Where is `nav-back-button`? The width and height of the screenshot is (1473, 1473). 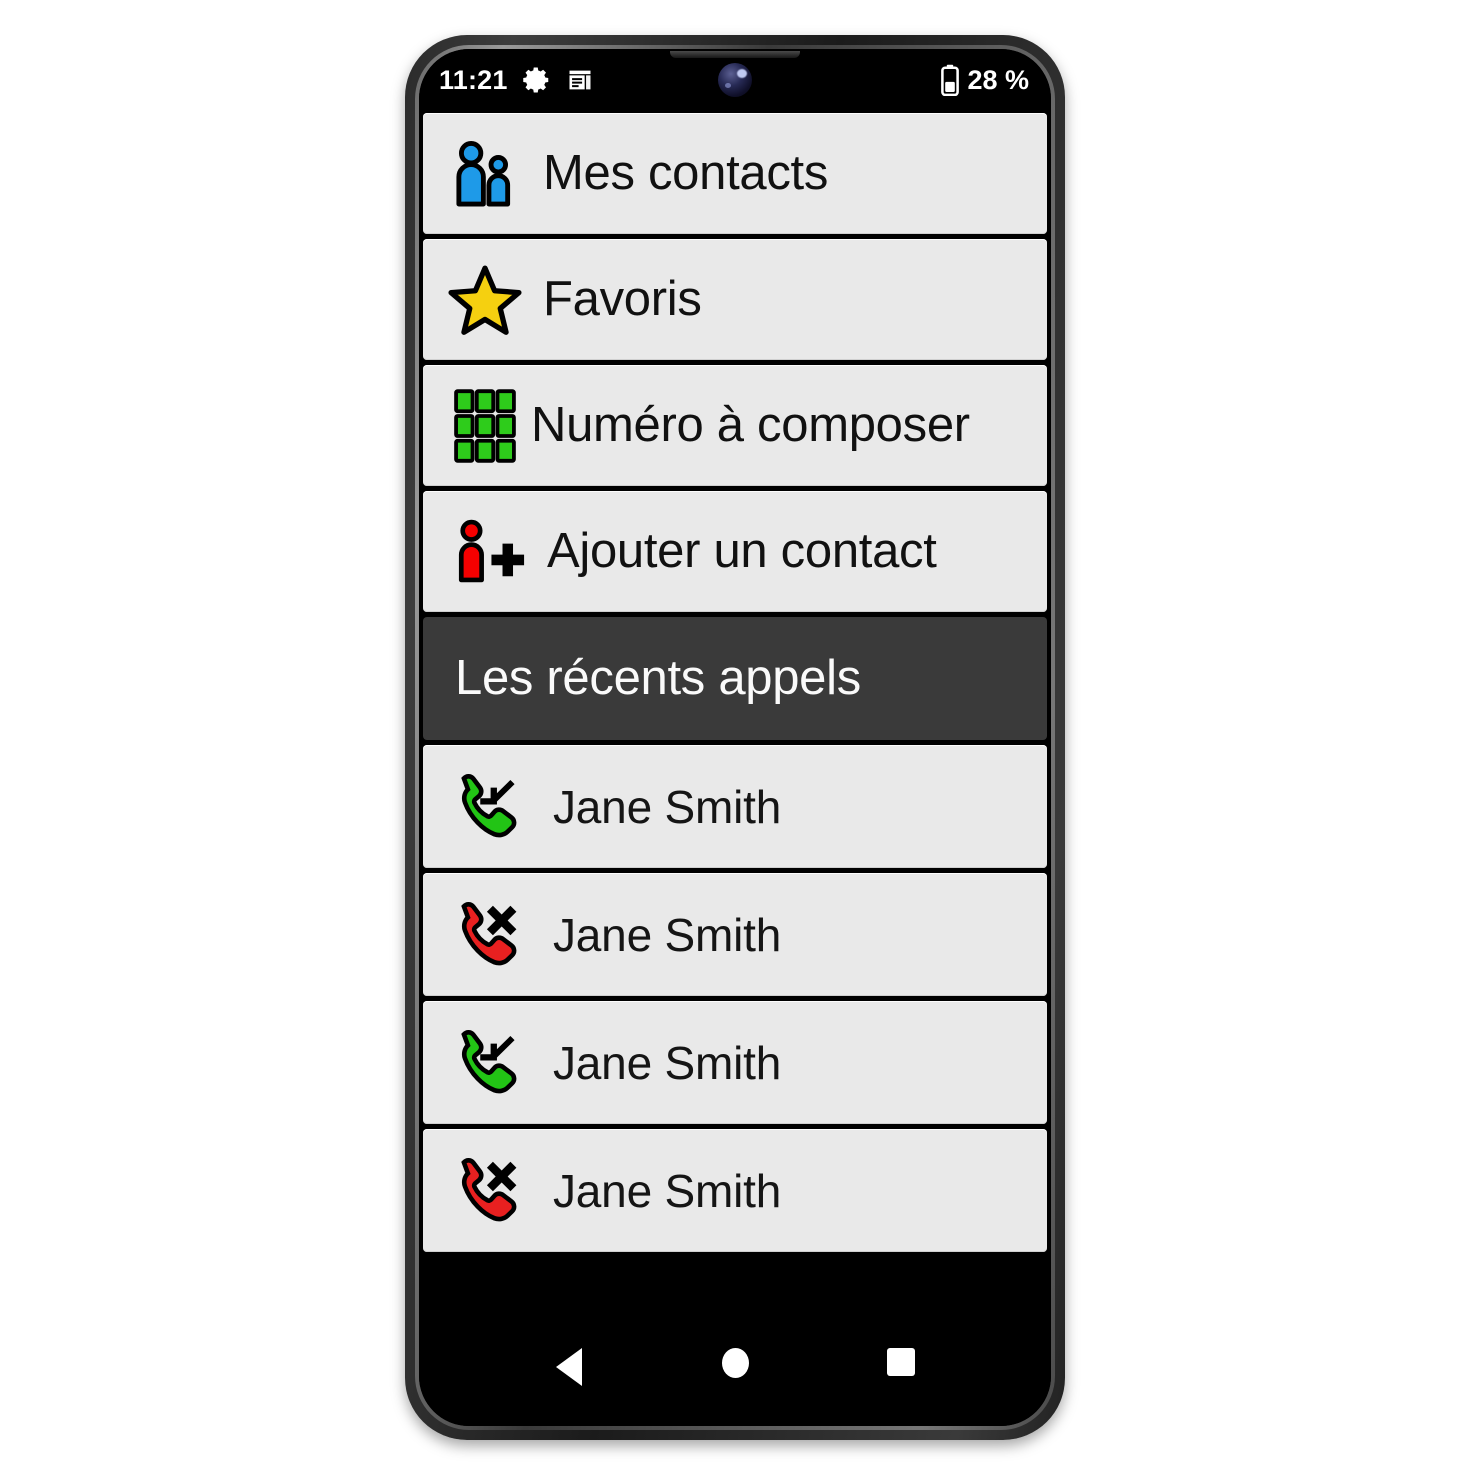 nav-back-button is located at coordinates (569, 1367).